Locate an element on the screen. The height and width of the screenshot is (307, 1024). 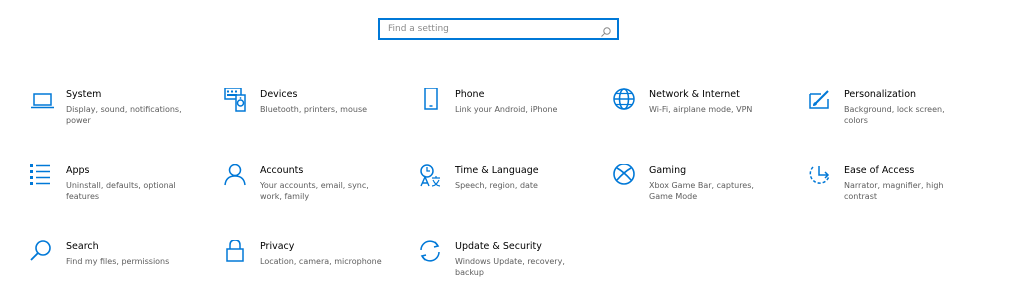
tile-description: Find my files, permissions is located at coordinates (118, 261).